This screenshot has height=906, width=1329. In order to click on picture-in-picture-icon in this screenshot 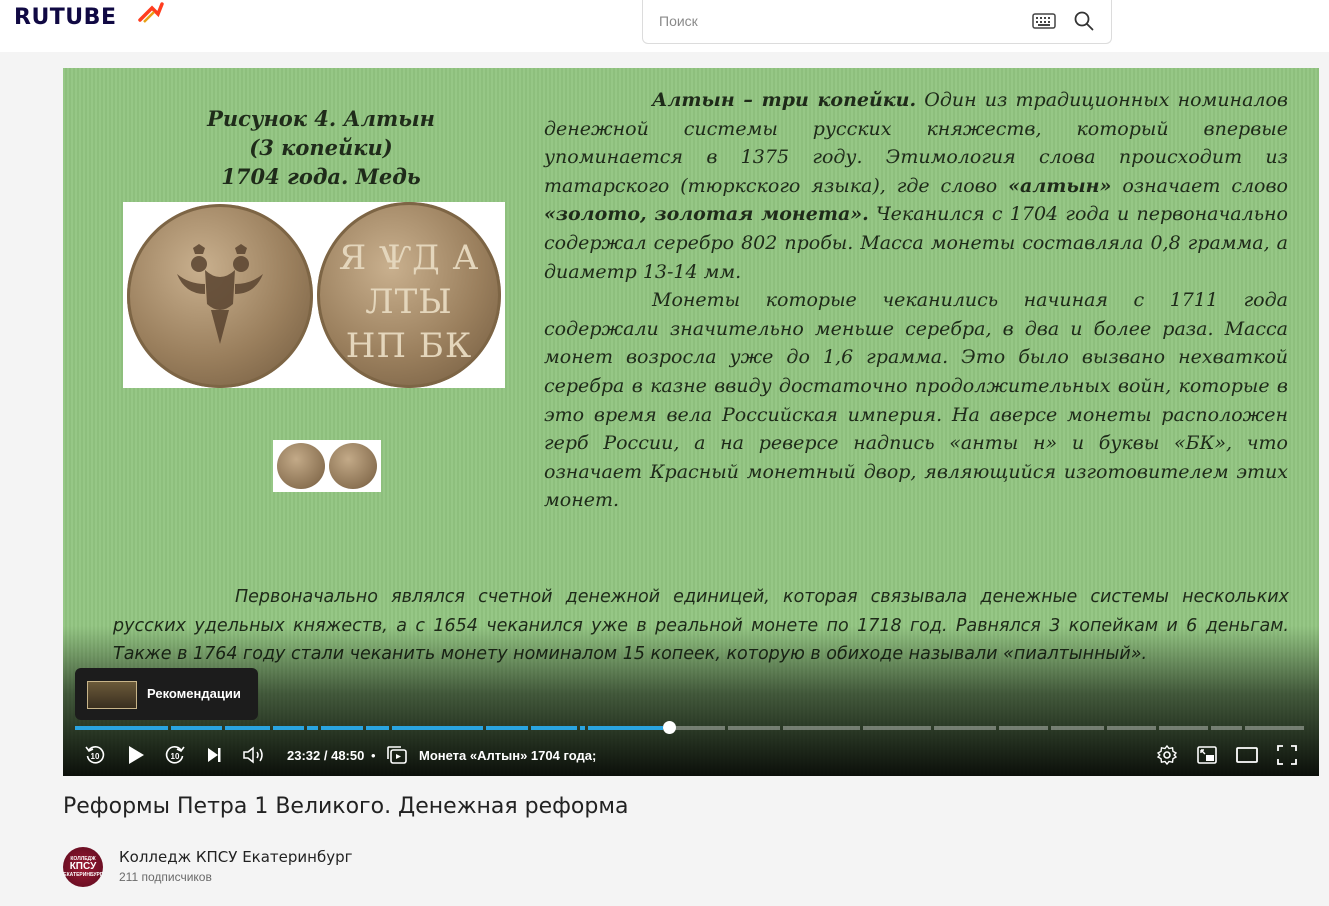, I will do `click(1207, 755)`.